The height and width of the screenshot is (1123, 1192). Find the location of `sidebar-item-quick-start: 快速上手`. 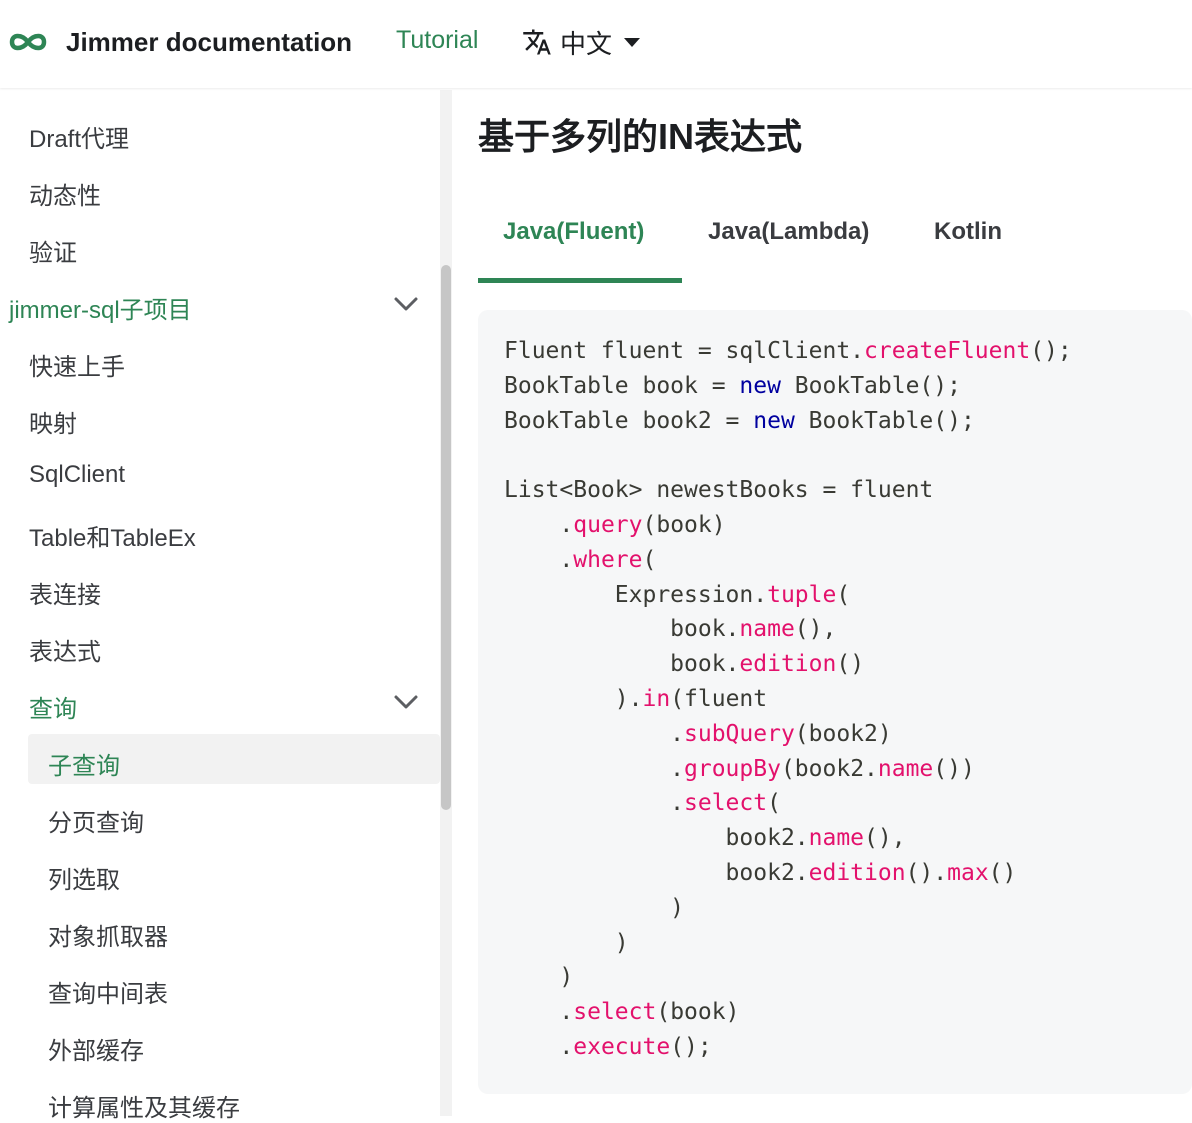

sidebar-item-quick-start: 快速上手 is located at coordinates (77, 364).